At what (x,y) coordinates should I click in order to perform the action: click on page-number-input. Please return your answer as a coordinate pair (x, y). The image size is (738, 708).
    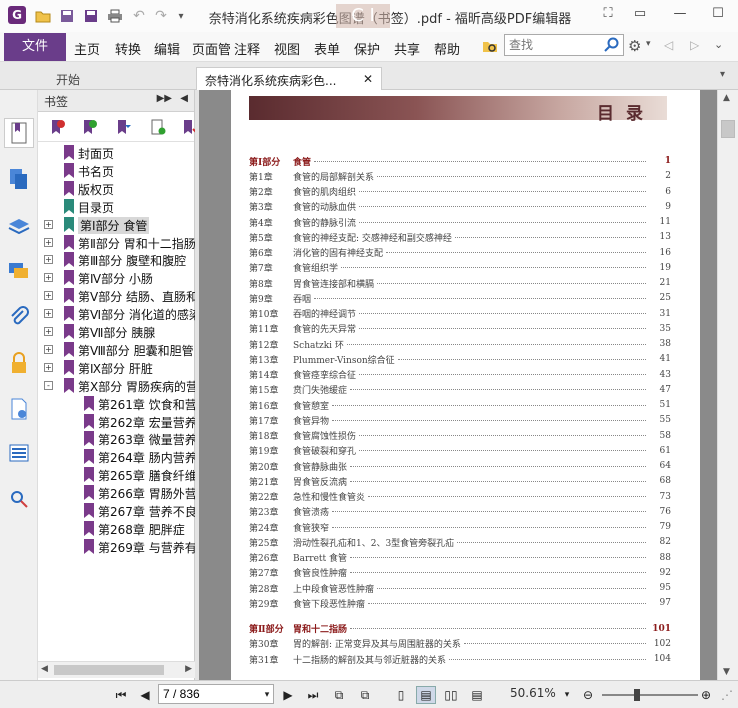
    Looking at the image, I should click on (216, 694).